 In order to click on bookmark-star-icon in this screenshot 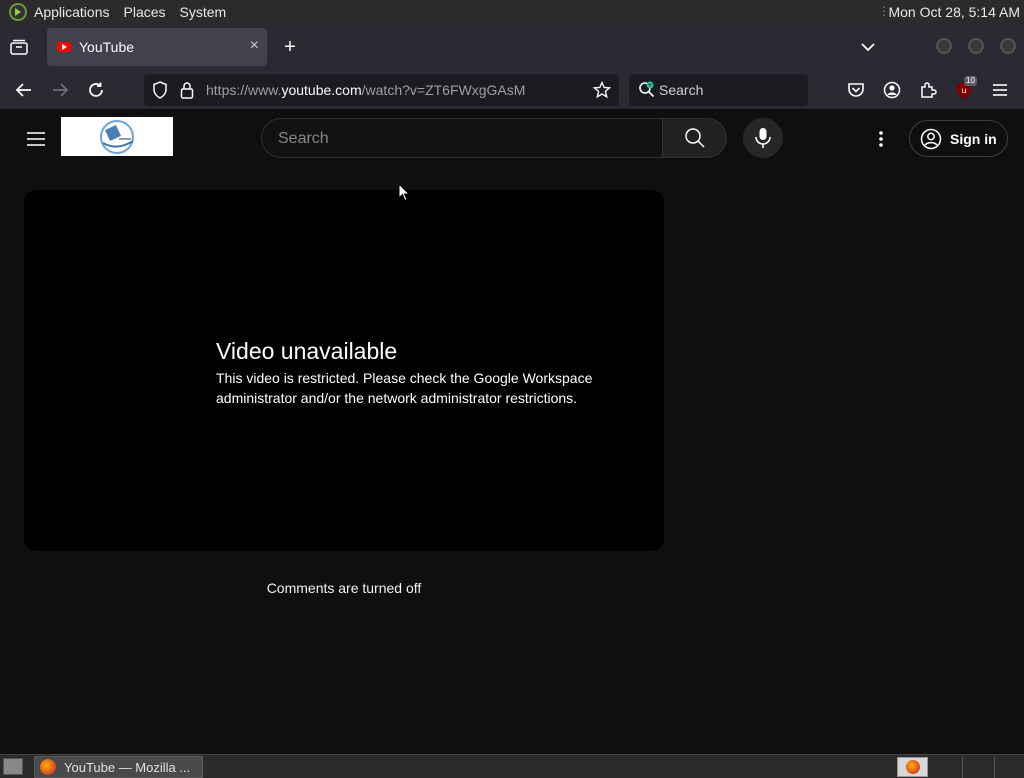, I will do `click(602, 92)`.